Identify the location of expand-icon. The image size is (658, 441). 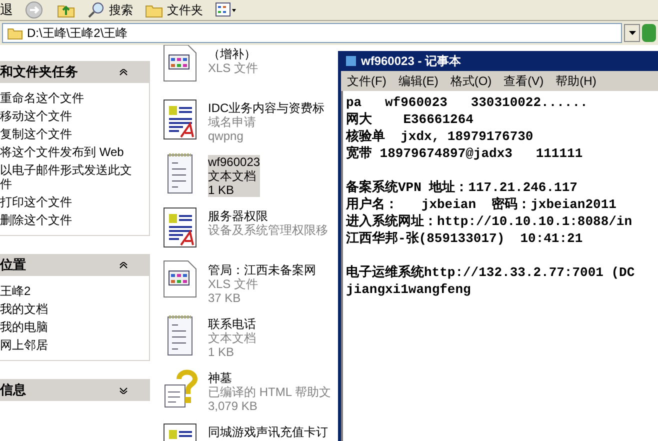
(123, 390).